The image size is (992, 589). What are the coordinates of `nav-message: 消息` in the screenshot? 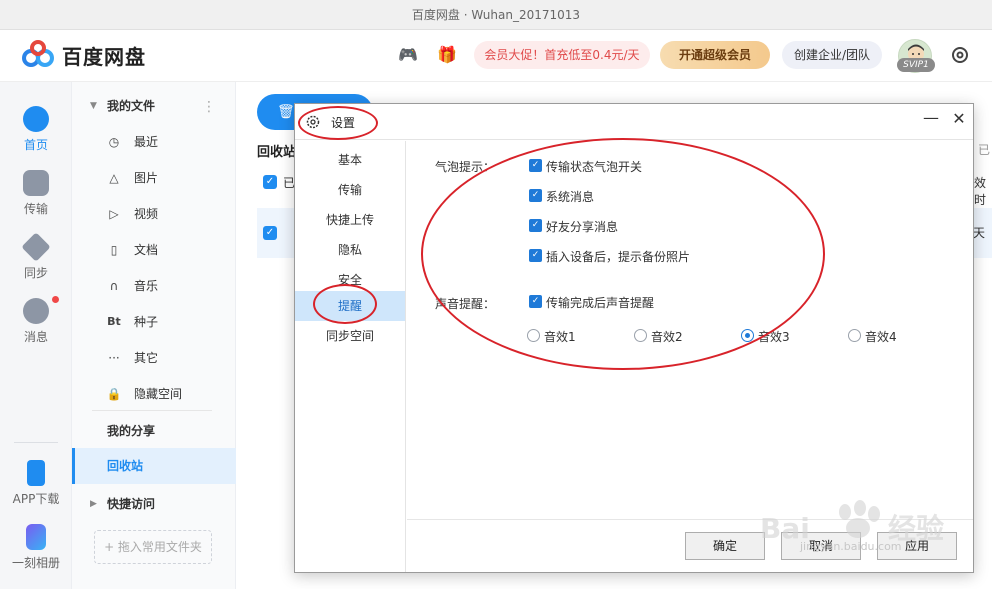 It's located at (36, 320).